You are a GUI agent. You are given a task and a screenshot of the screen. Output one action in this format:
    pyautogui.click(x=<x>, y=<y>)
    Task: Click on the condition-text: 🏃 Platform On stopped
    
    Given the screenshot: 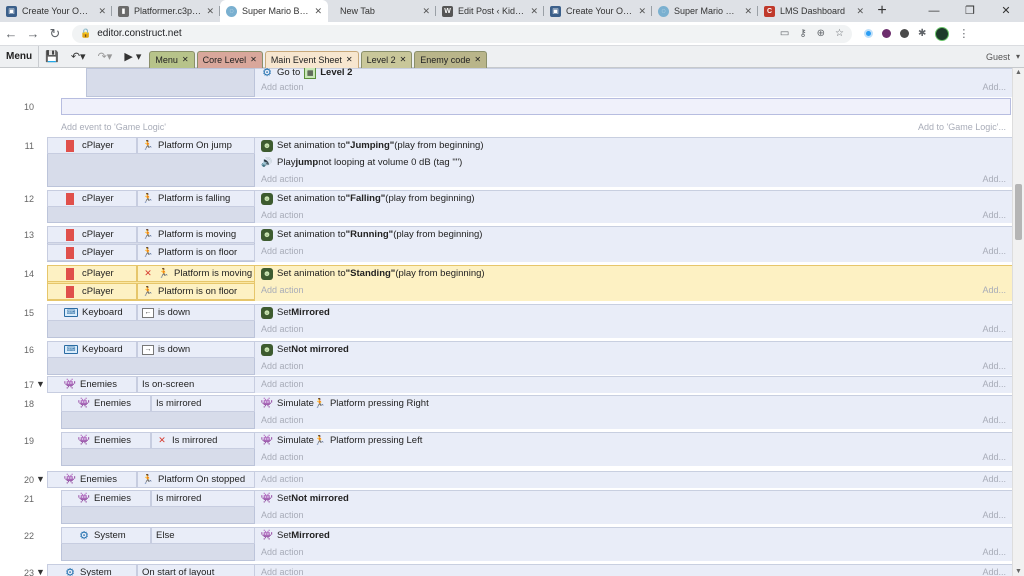 What is the action you would take?
    pyautogui.click(x=196, y=479)
    